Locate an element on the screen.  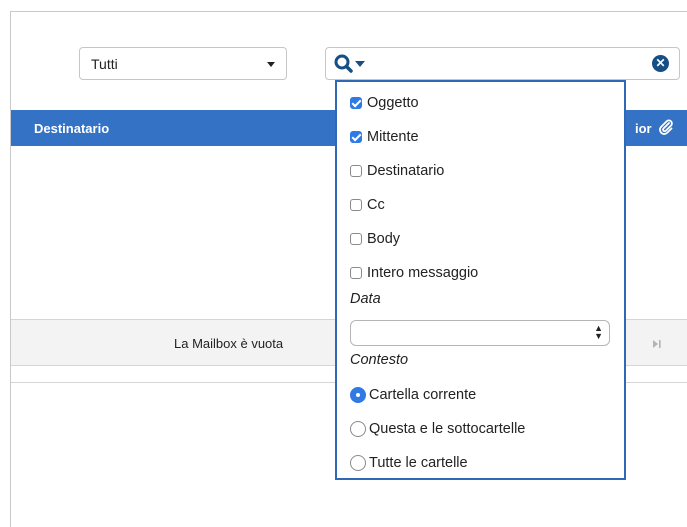
column-header-destinatario: Destinatario is located at coordinates (71, 128).